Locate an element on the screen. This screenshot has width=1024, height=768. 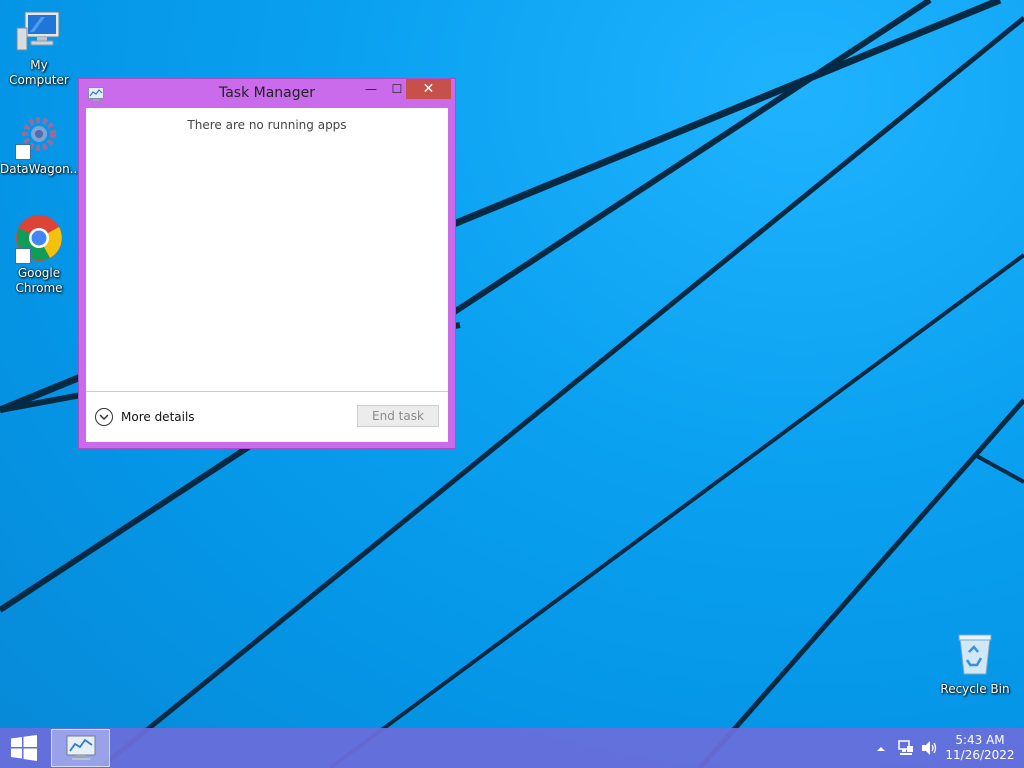
network-icon is located at coordinates (906, 749).